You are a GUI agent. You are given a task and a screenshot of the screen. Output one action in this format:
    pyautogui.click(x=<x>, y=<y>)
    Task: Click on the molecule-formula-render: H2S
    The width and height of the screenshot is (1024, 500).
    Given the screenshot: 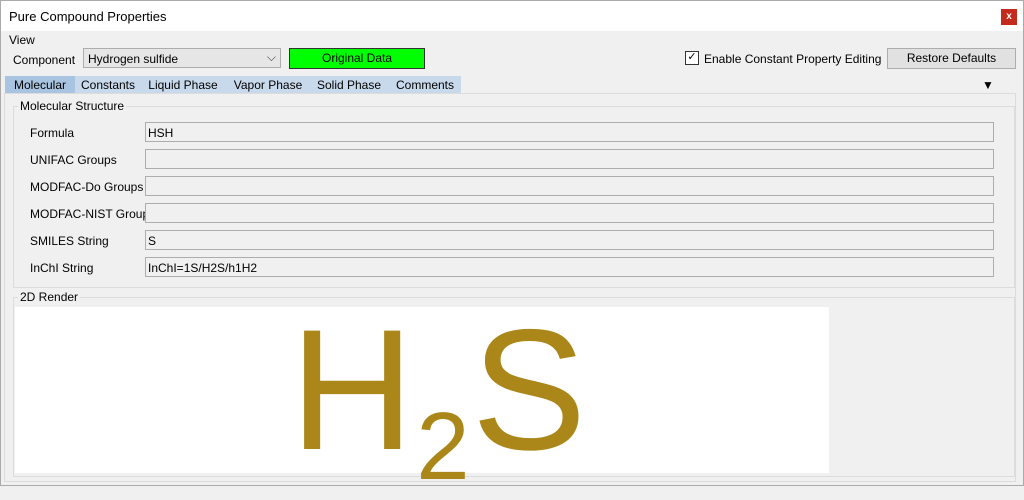 What is the action you would take?
    pyautogui.click(x=438, y=402)
    